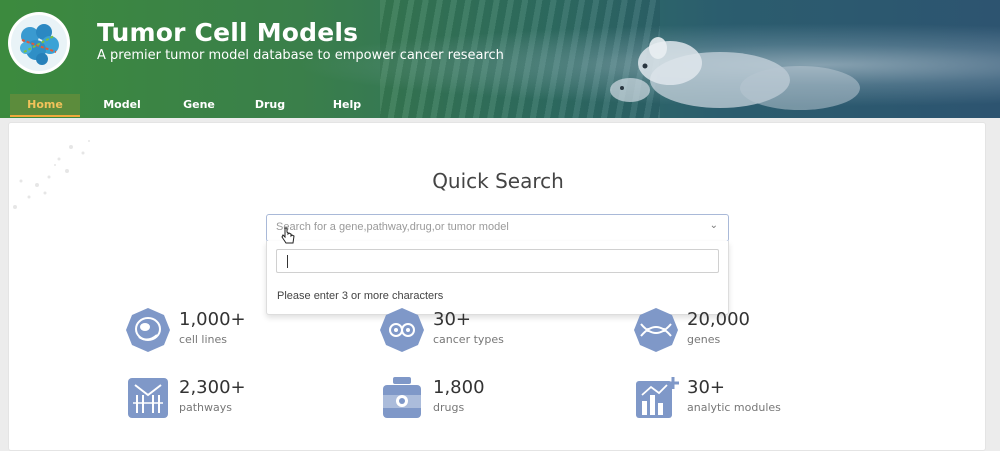  Describe the element at coordinates (148, 398) in the screenshot. I see `pathway-icon` at that location.